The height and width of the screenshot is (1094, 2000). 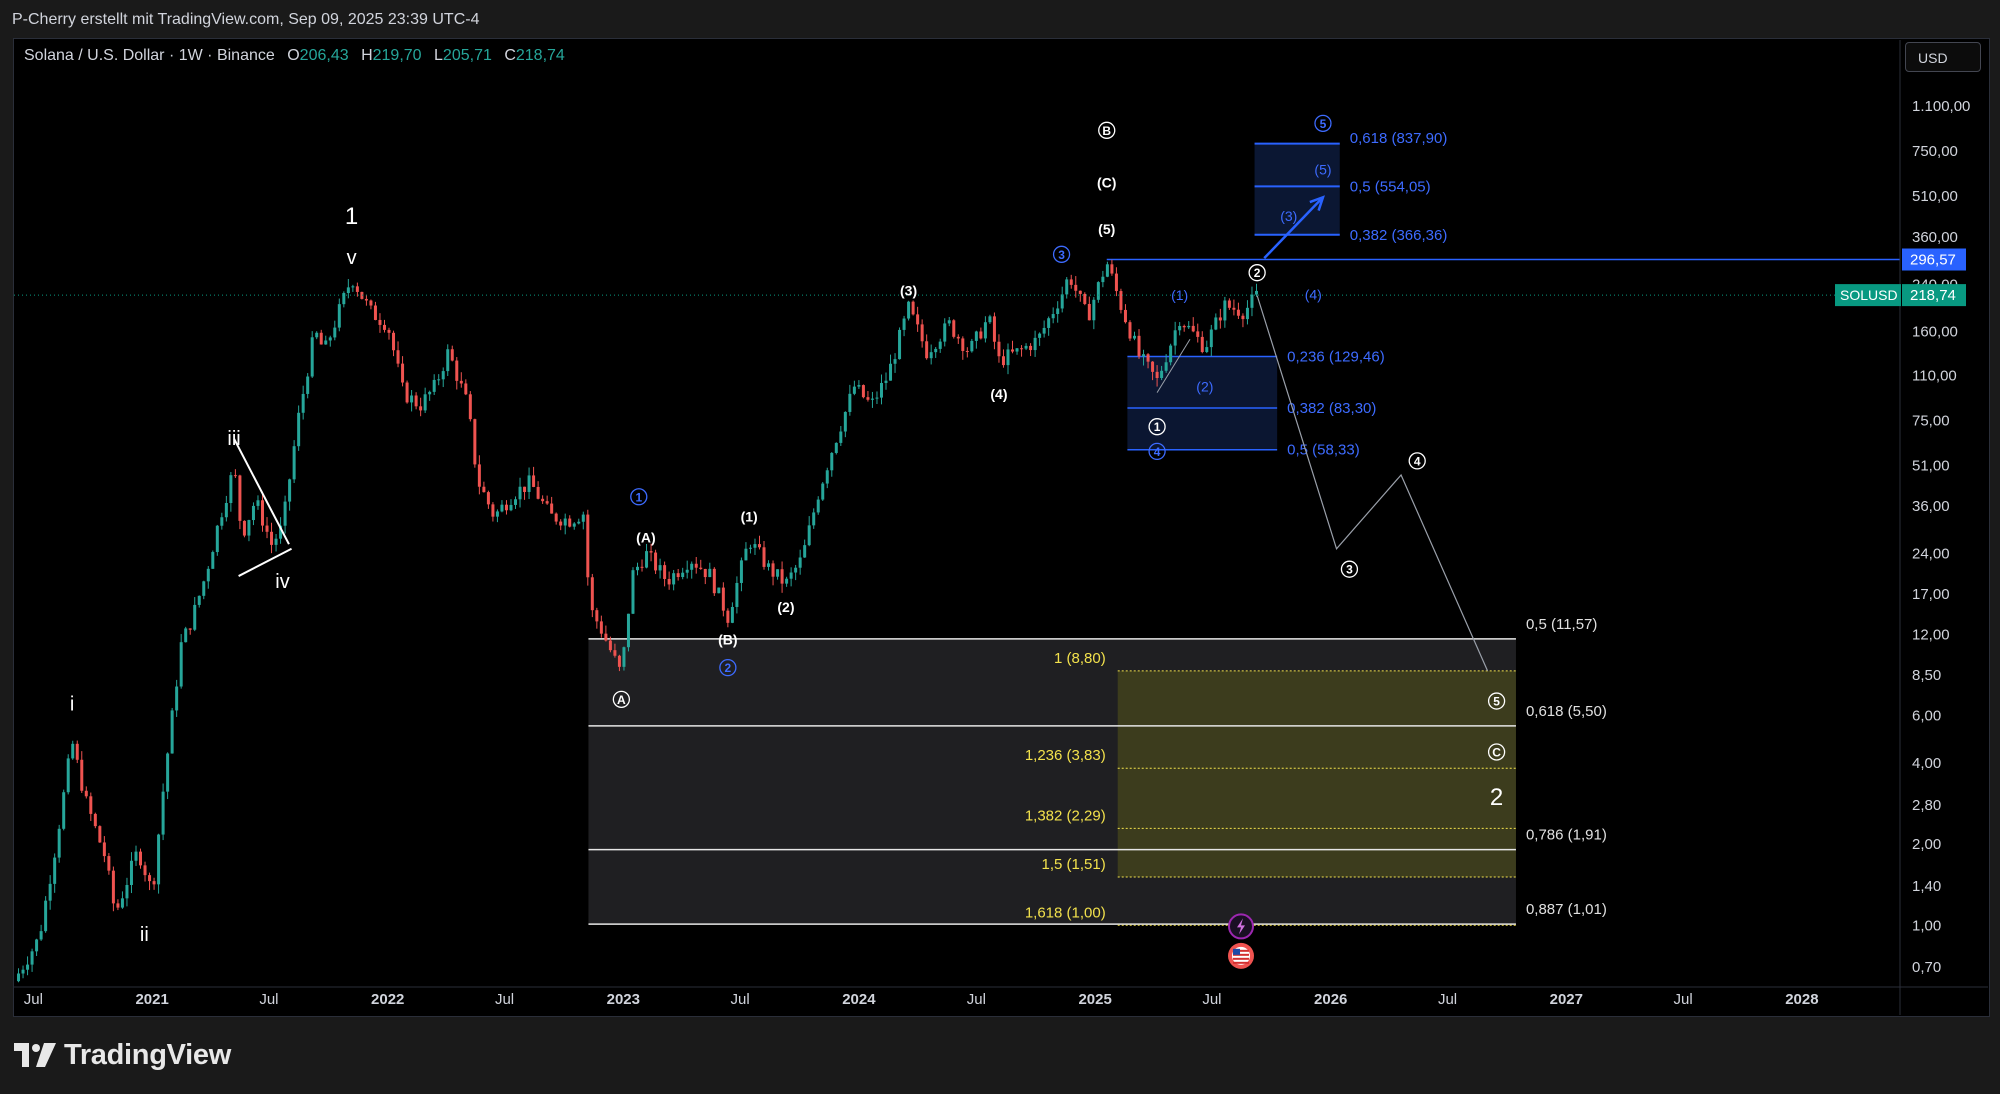 What do you see at coordinates (908, 290) in the screenshot?
I see `wave-label: (3)` at bounding box center [908, 290].